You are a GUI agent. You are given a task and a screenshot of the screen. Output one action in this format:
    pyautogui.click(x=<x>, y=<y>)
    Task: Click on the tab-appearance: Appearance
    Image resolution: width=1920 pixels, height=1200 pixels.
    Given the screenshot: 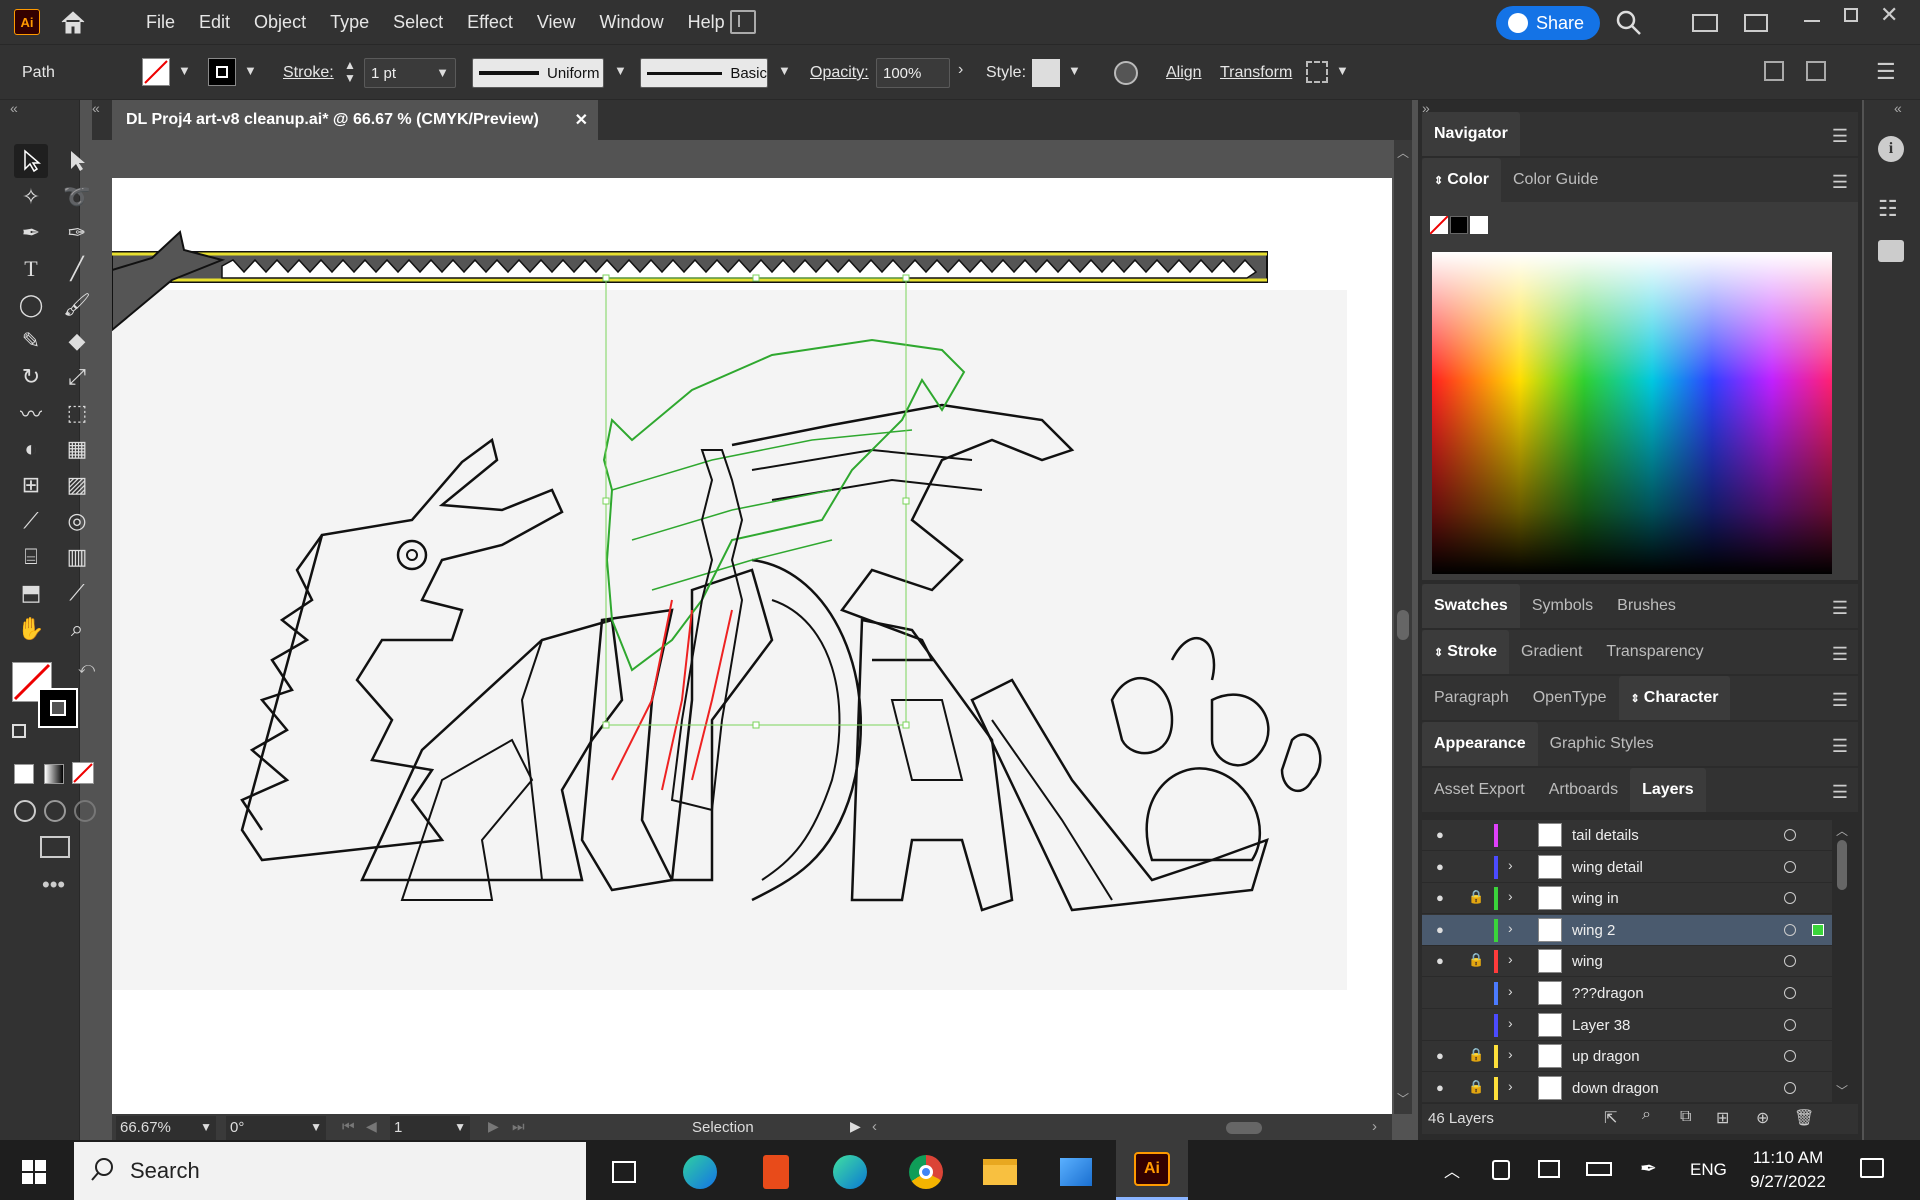 What is the action you would take?
    pyautogui.click(x=1480, y=744)
    